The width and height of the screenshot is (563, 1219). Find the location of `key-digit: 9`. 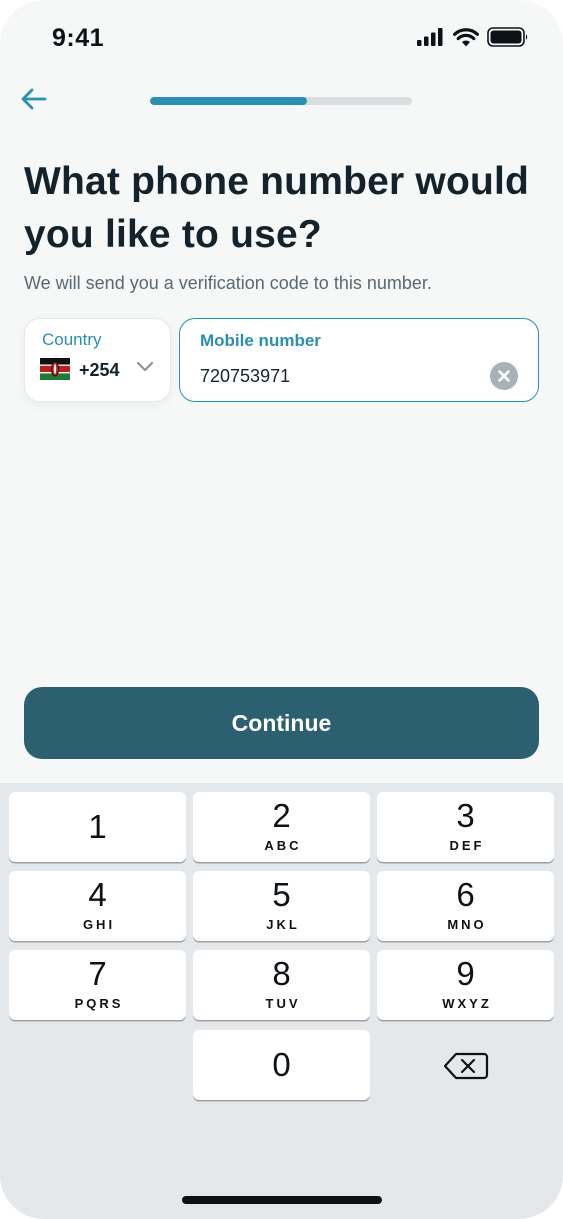

key-digit: 9 is located at coordinates (465, 973).